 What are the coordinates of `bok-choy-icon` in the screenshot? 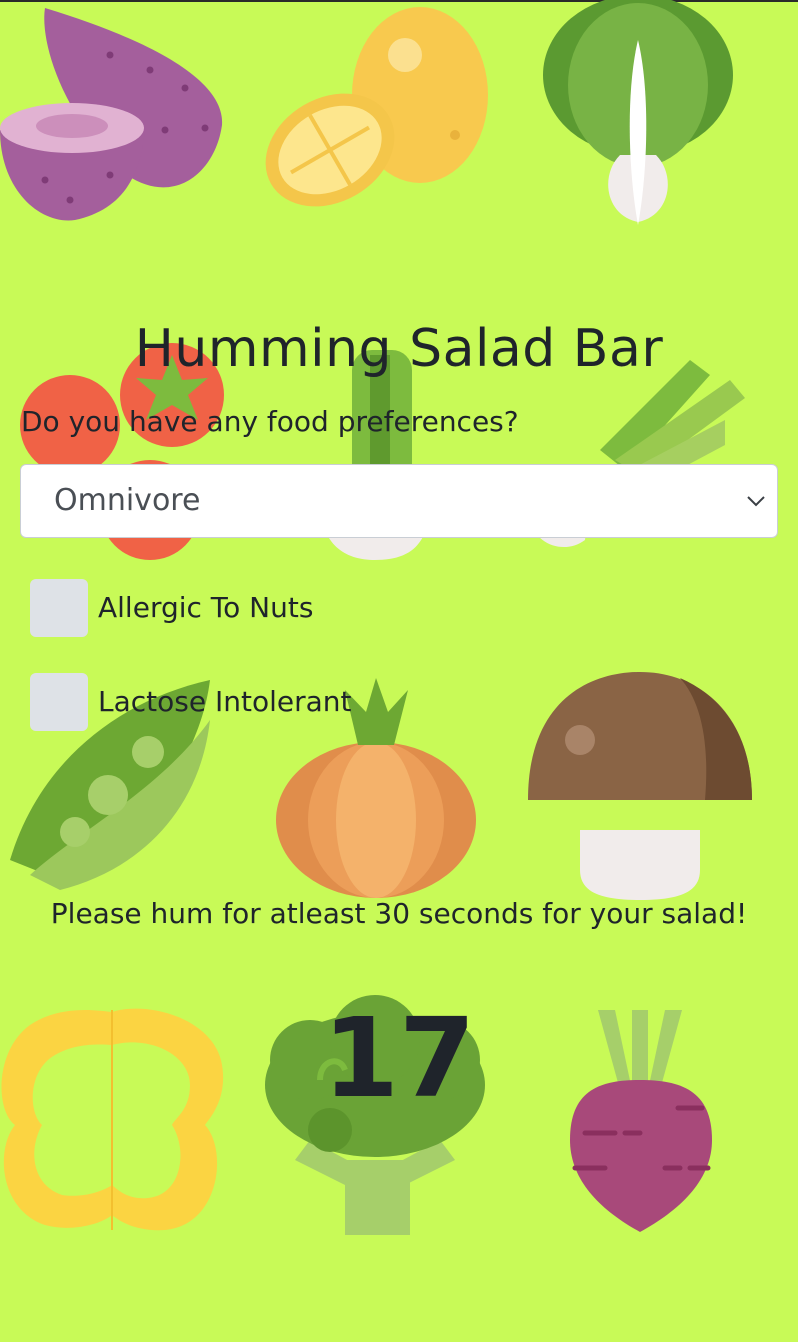 It's located at (638, 112).